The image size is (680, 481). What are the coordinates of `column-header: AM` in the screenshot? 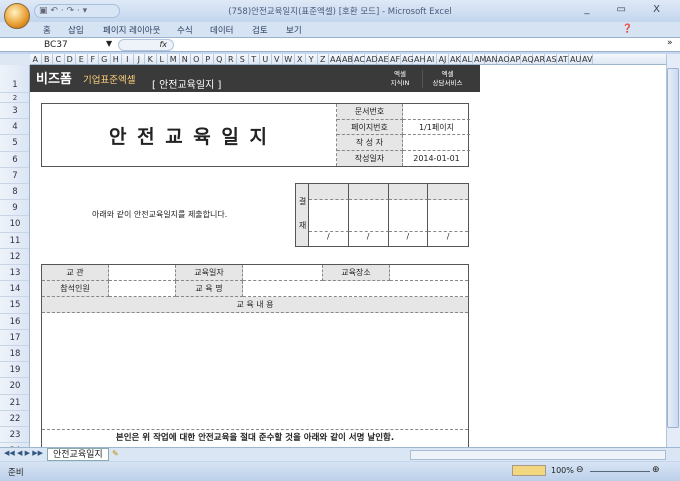 It's located at (479, 59).